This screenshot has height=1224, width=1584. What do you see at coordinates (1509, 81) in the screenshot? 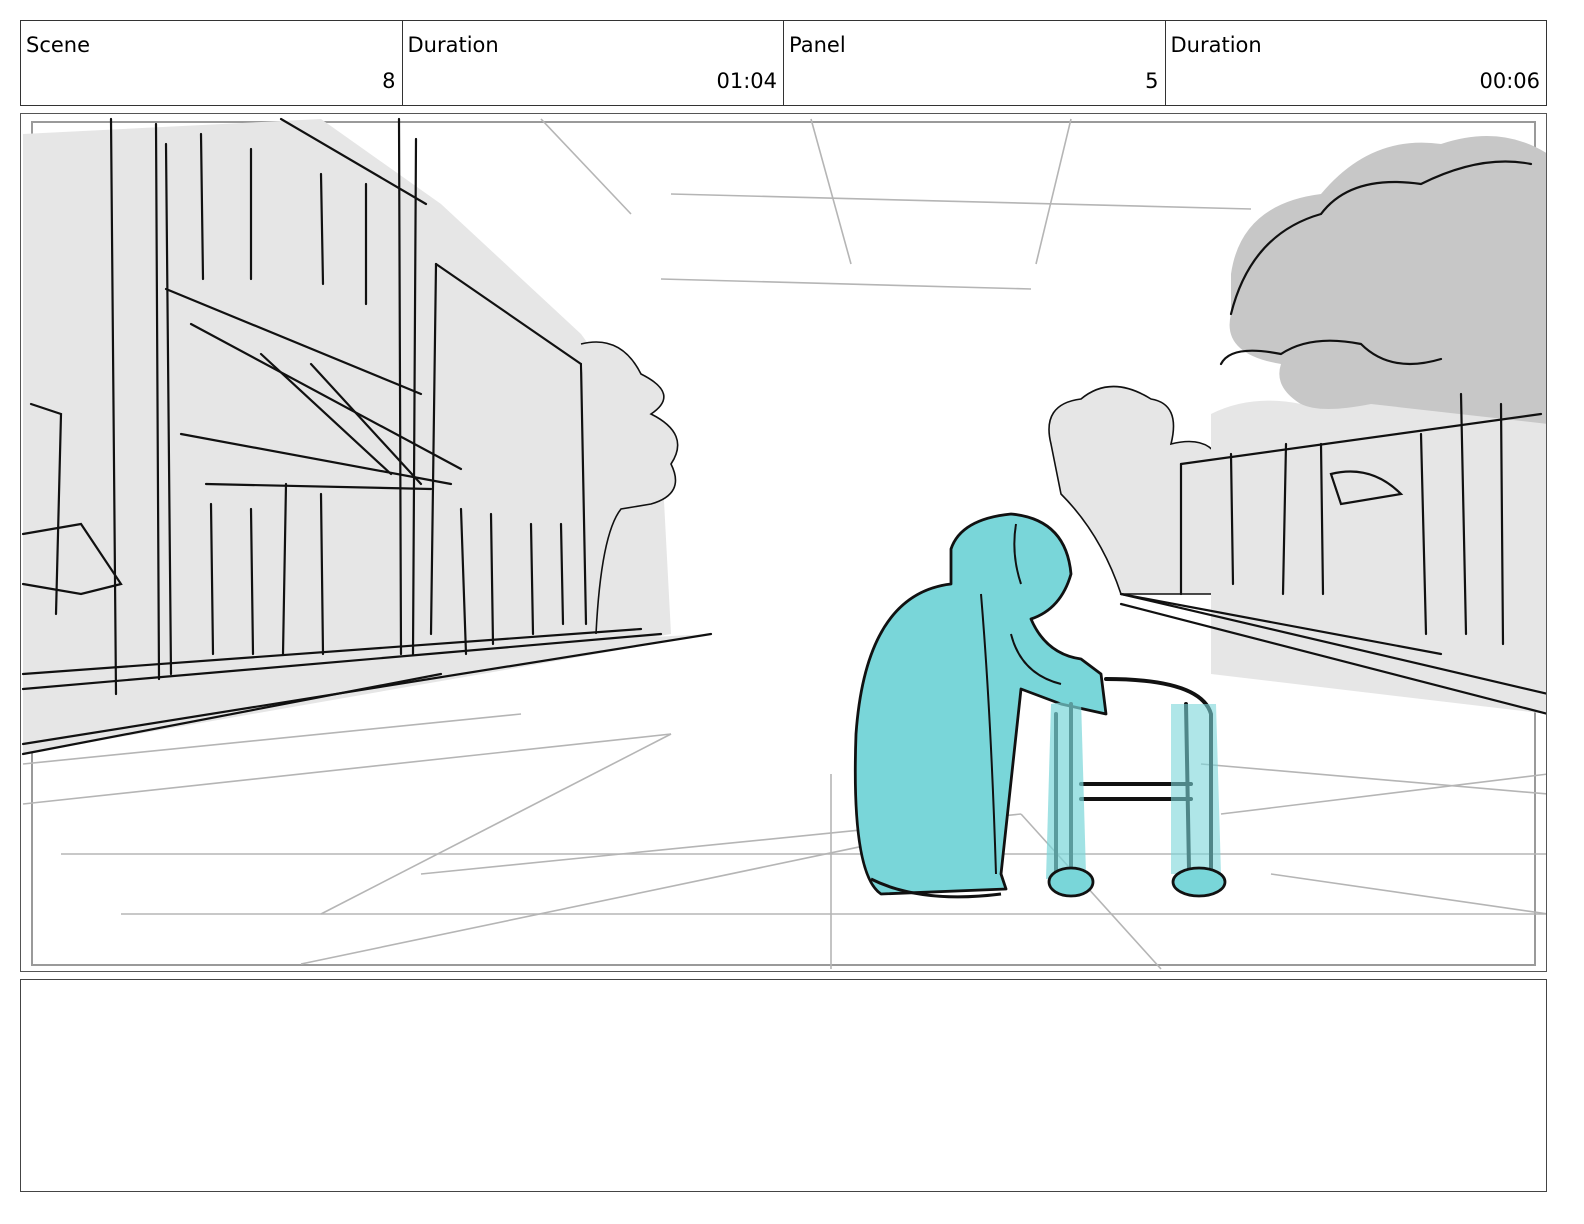
I see `panel-duration-value: 00:06` at bounding box center [1509, 81].